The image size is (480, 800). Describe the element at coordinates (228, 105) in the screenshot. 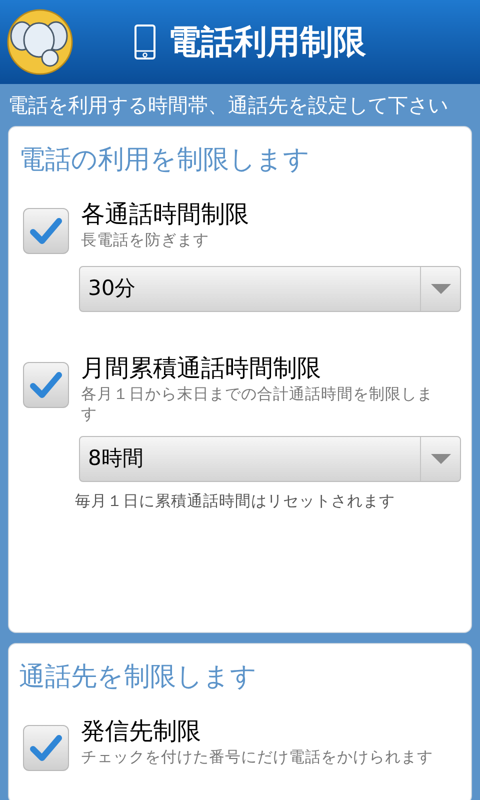

I see `instruction-text: 電話を利用する時間帯、通話先を設定して下さい` at that location.